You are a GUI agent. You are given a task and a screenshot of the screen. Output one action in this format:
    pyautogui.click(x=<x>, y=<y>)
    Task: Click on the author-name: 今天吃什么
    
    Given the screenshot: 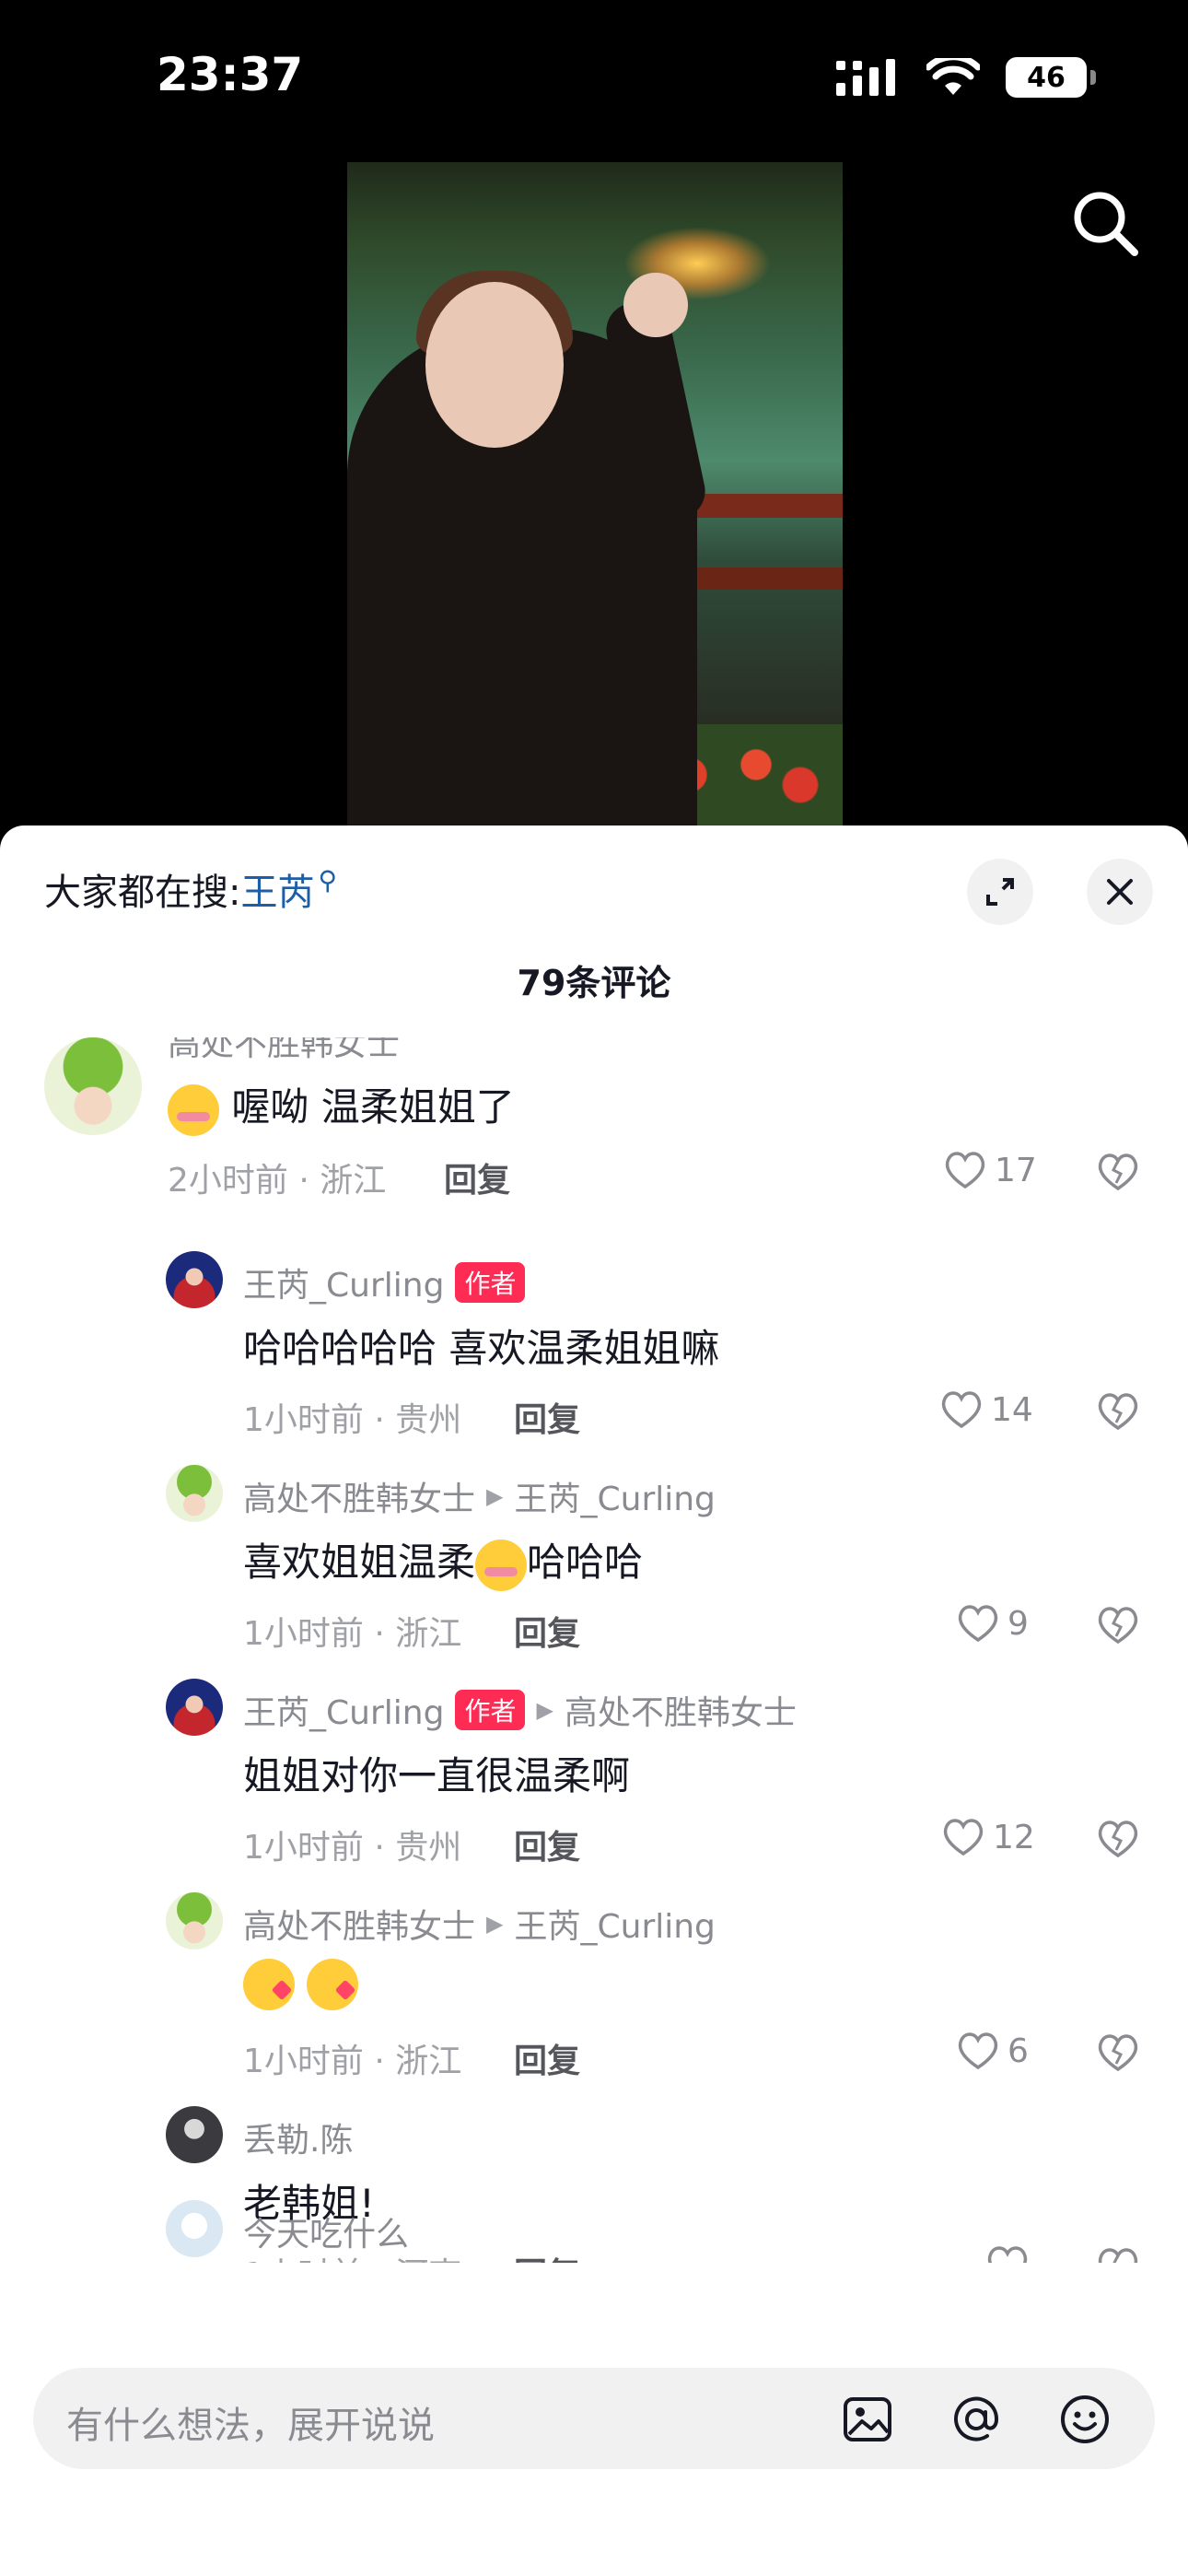 What is the action you would take?
    pyautogui.click(x=326, y=2231)
    